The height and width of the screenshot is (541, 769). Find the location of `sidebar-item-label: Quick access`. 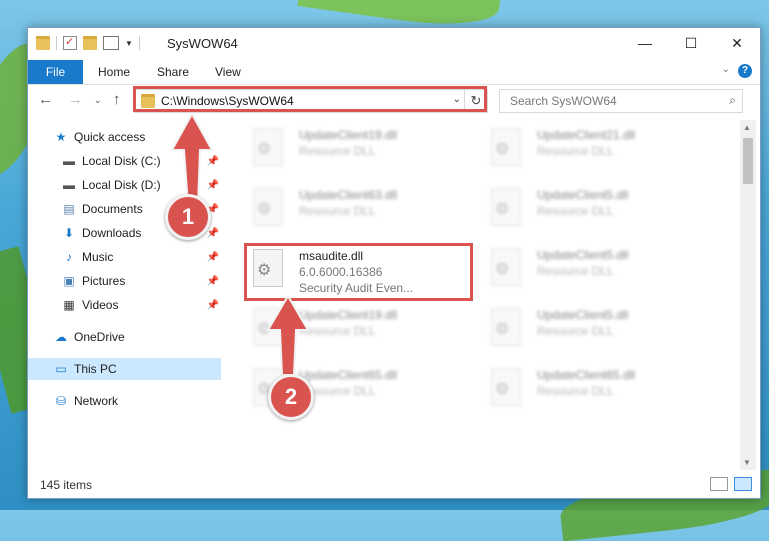

sidebar-item-label: Quick access is located at coordinates (110, 137).